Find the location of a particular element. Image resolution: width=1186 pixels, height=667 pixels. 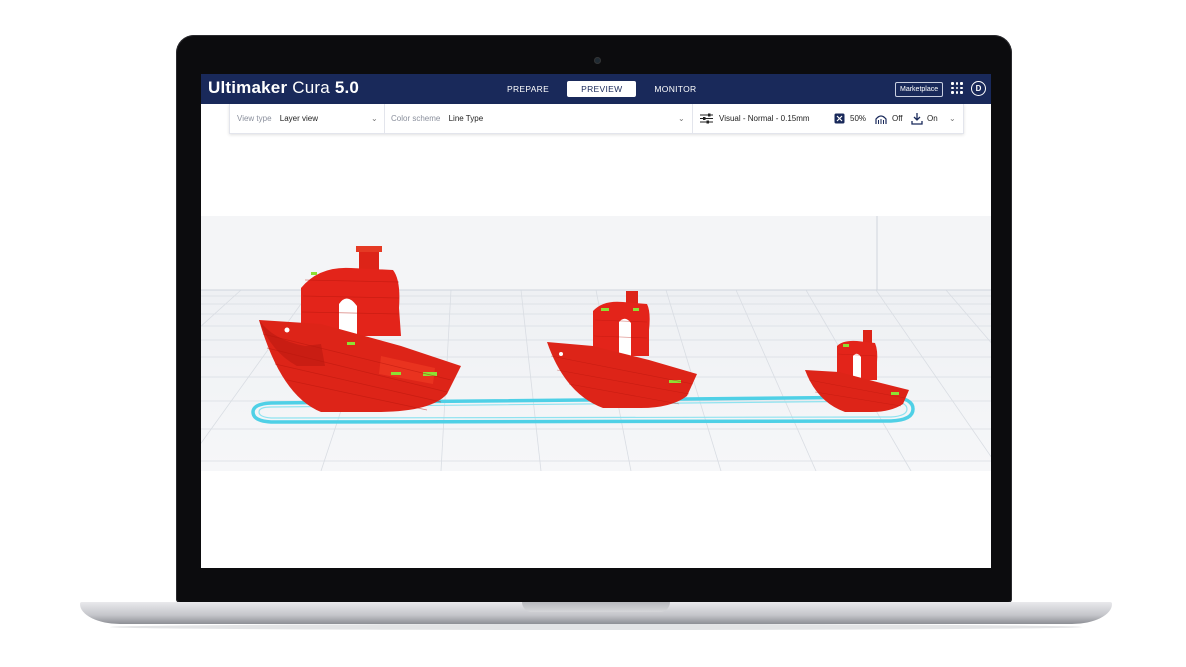

stage-tabs: PREPARE PREVIEW MONITOR is located at coordinates (602, 89).